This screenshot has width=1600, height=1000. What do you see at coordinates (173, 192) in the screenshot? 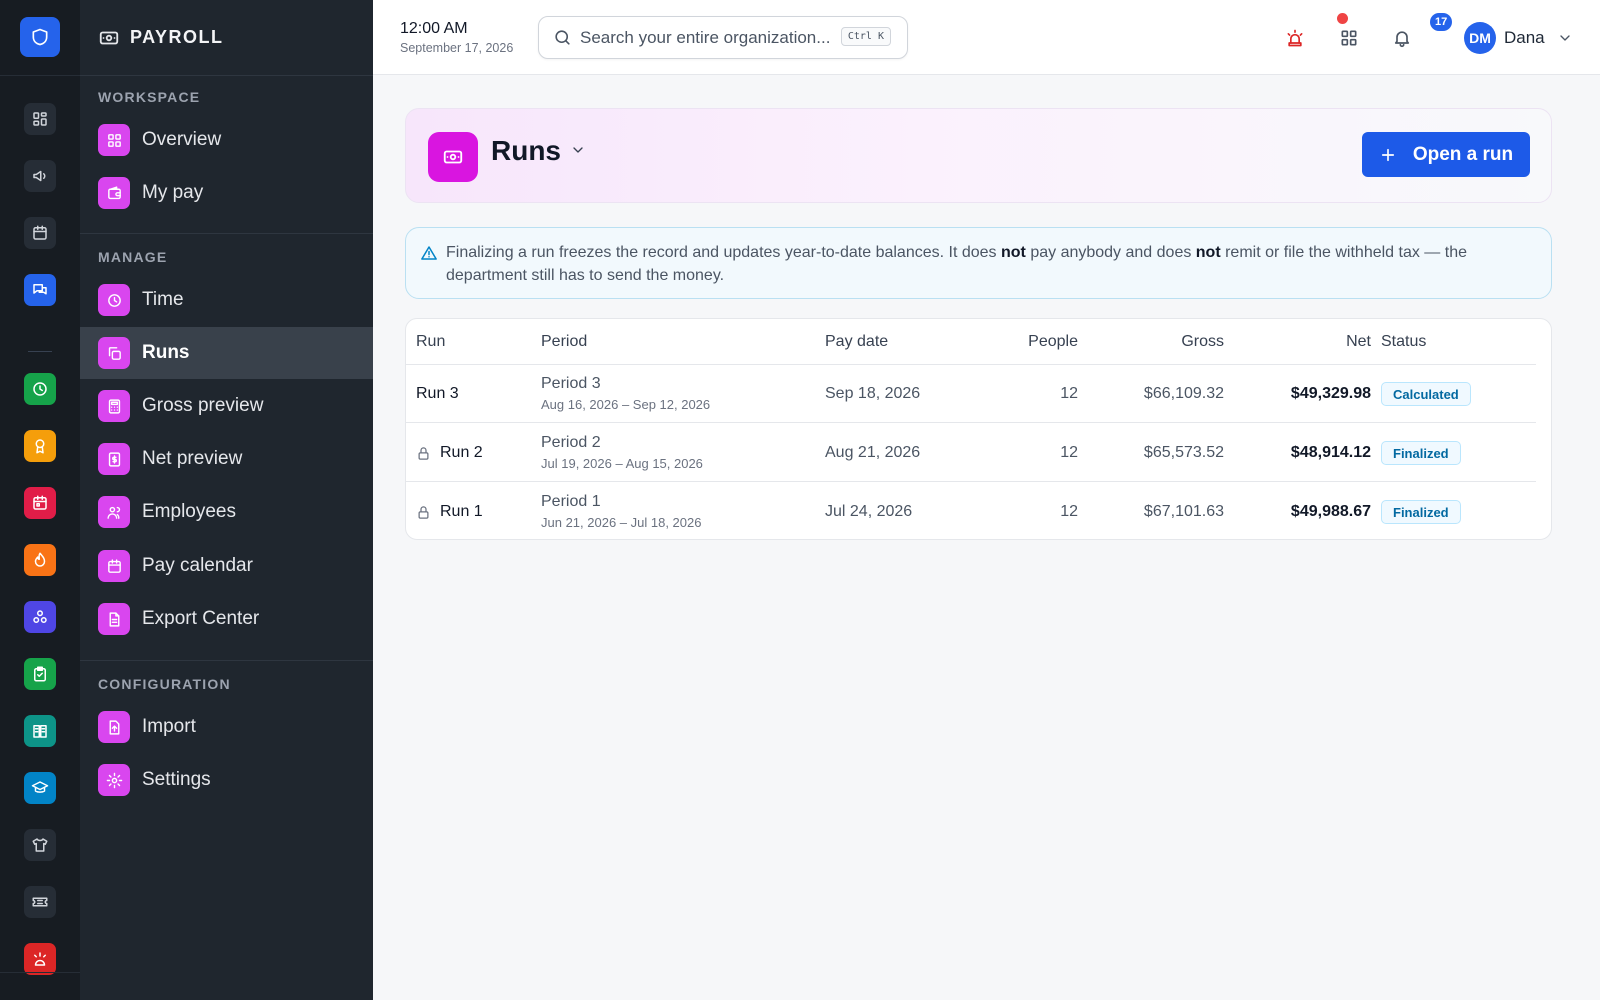
I see `sidebar-item-label: My pay` at bounding box center [173, 192].